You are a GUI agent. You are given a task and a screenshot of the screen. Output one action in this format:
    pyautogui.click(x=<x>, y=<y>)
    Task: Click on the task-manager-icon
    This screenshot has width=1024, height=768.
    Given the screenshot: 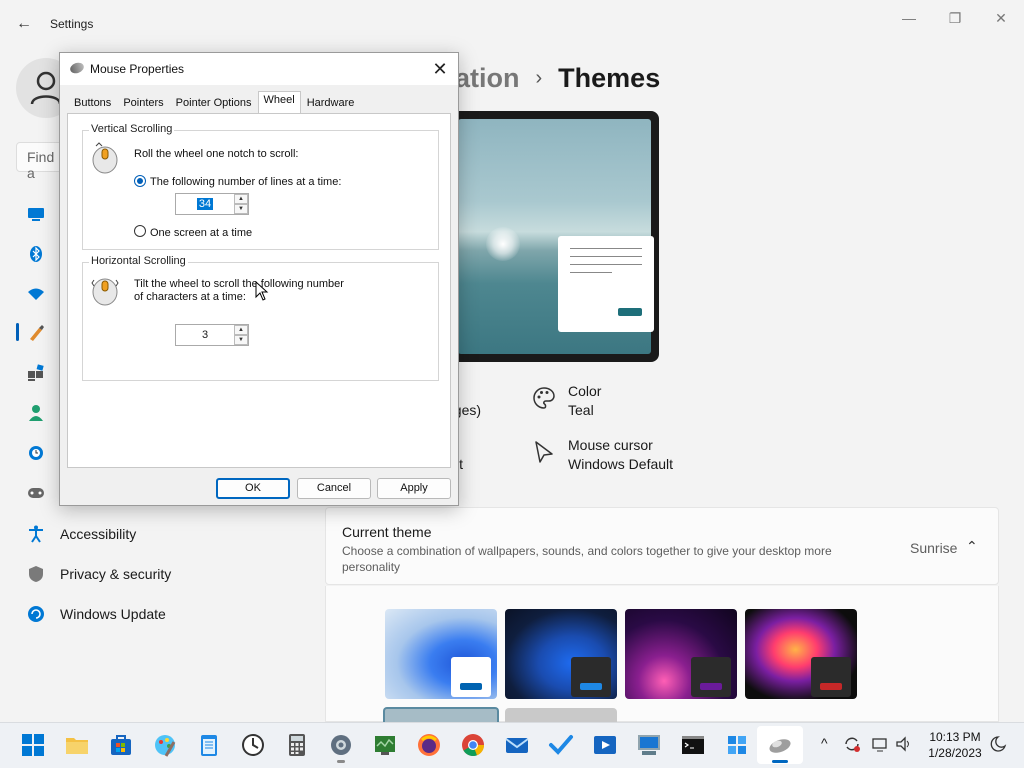 What is the action you would take?
    pyautogui.click(x=385, y=745)
    